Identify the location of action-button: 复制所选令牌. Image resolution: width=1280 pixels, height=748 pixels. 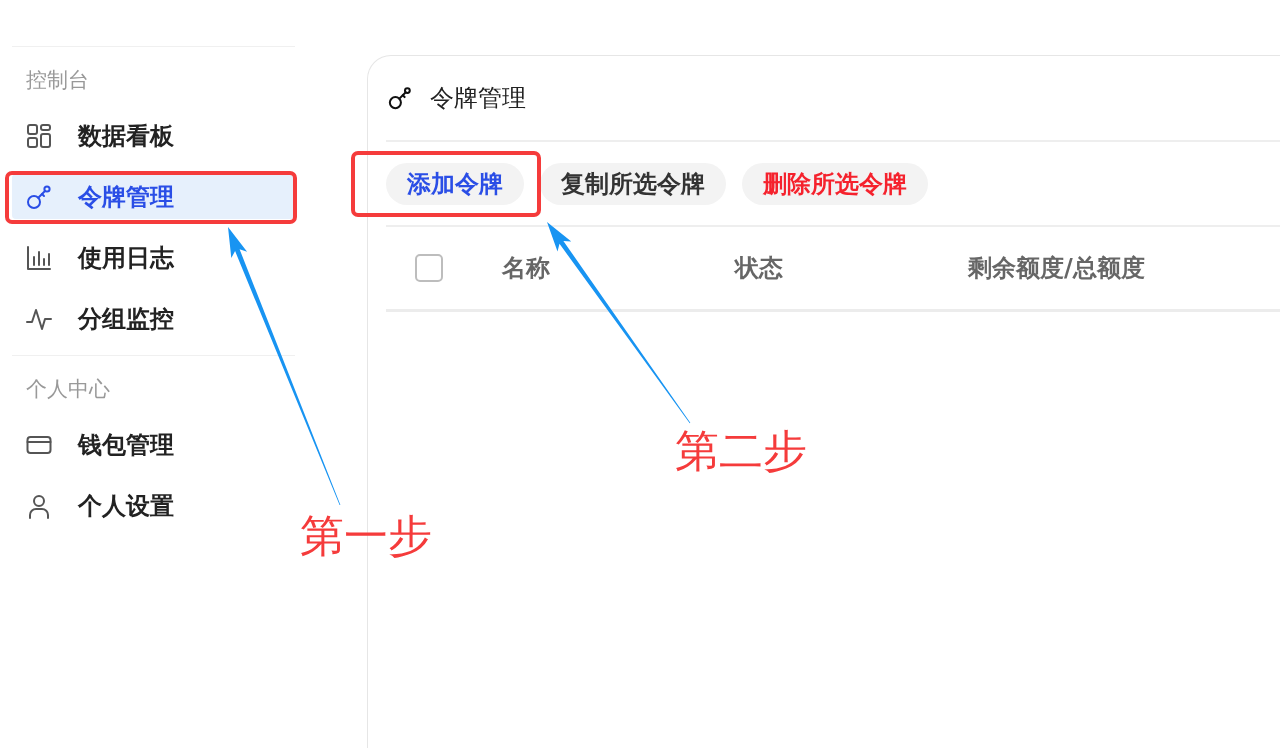
(633, 183).